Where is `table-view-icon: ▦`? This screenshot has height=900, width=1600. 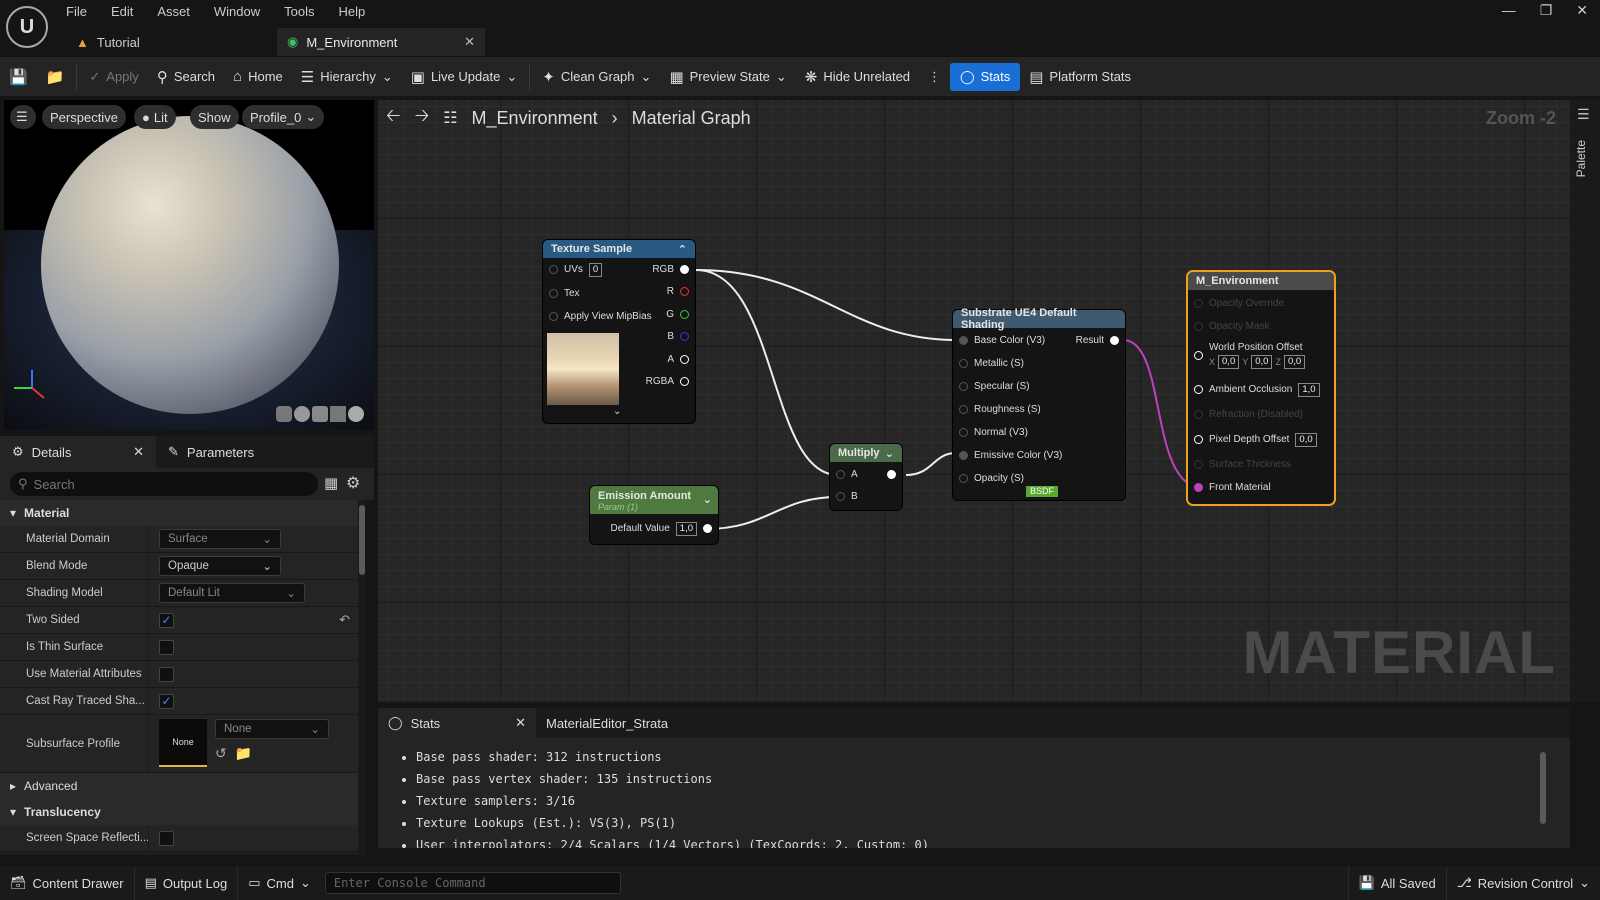 table-view-icon: ▦ is located at coordinates (331, 483).